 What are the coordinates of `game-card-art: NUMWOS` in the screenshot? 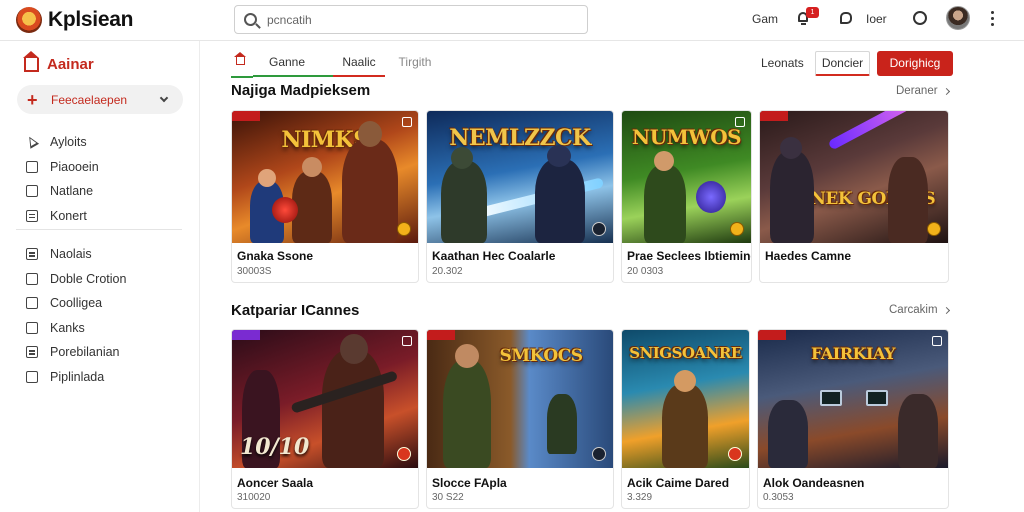 It's located at (686, 177).